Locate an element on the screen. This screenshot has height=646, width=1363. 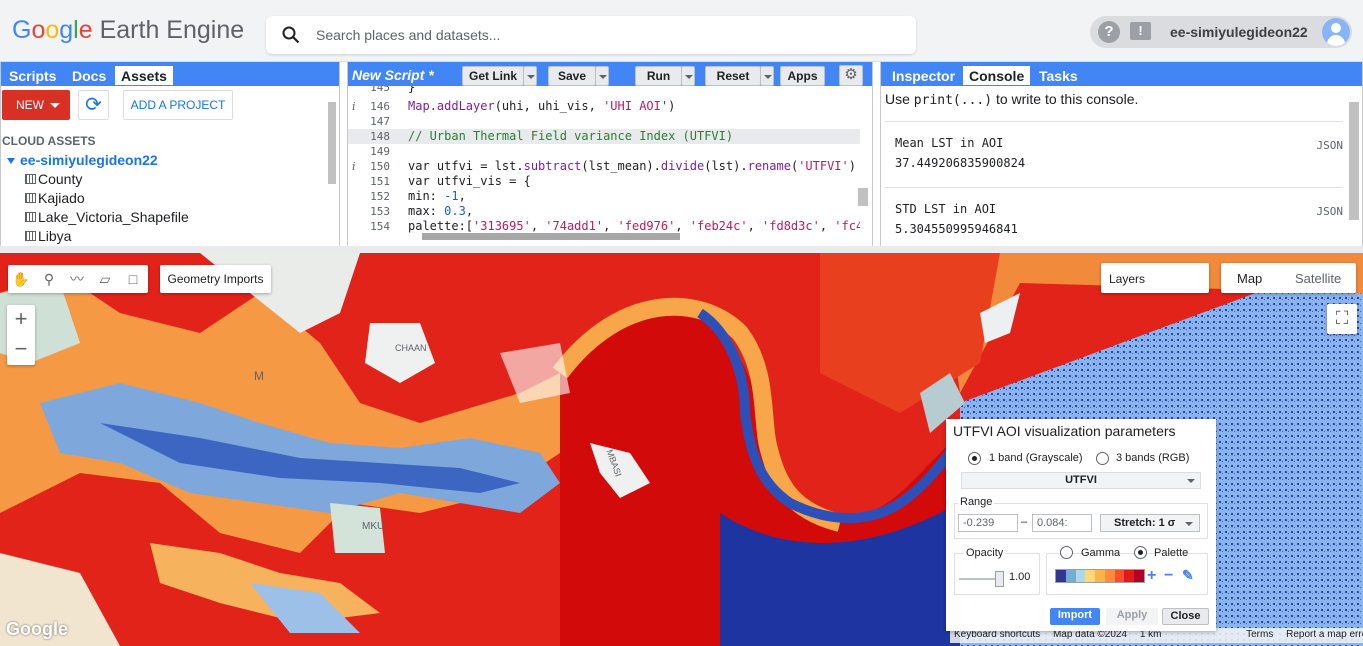
edit-palette-icon: ✎ is located at coordinates (1188, 575).